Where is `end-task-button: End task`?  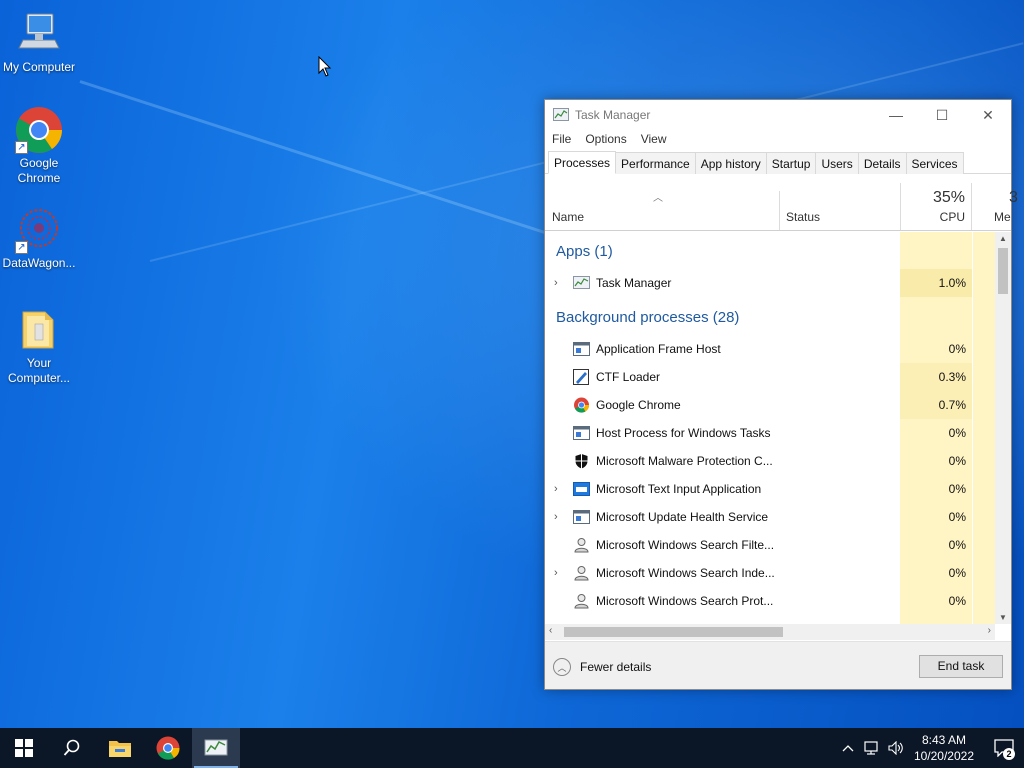 end-task-button: End task is located at coordinates (961, 666).